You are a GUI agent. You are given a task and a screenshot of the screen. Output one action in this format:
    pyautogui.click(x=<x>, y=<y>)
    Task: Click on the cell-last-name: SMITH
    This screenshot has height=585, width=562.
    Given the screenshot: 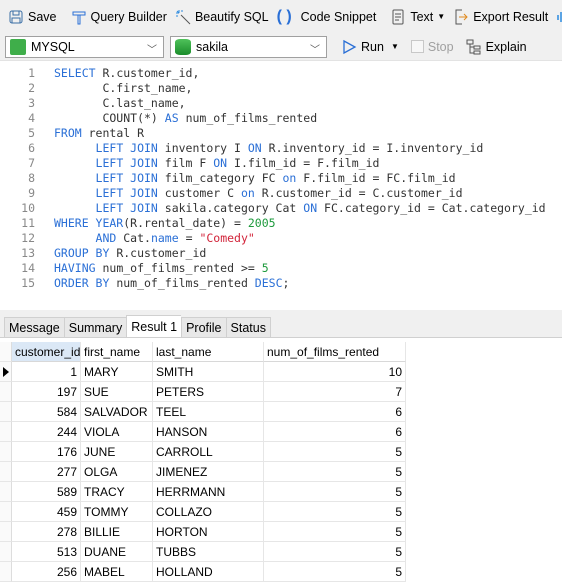 What is the action you would take?
    pyautogui.click(x=208, y=372)
    